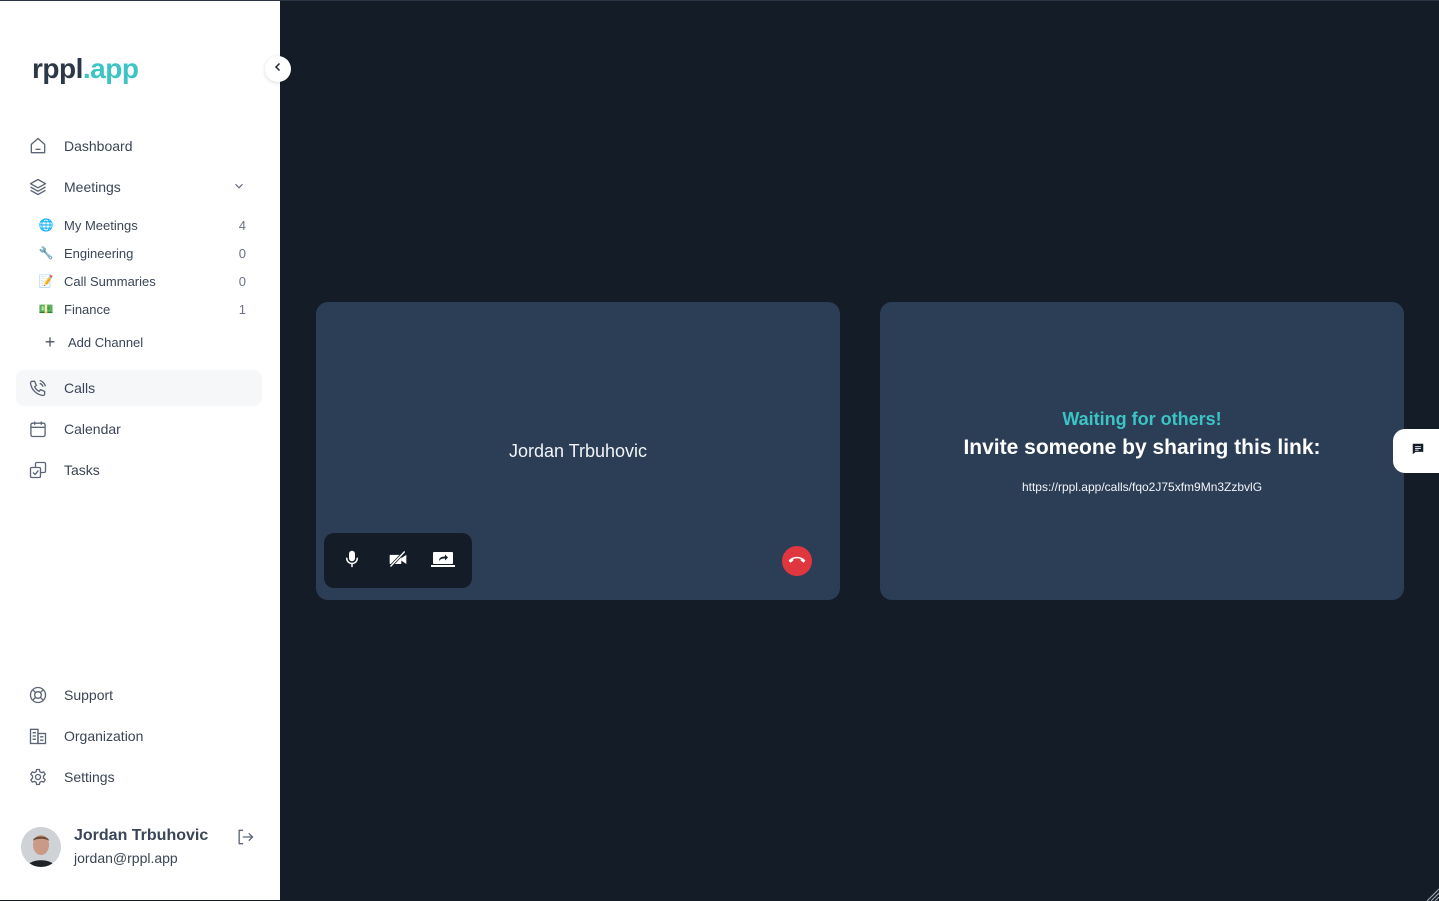 This screenshot has width=1439, height=901. I want to click on user-email: jordan@rppl.app, so click(126, 858).